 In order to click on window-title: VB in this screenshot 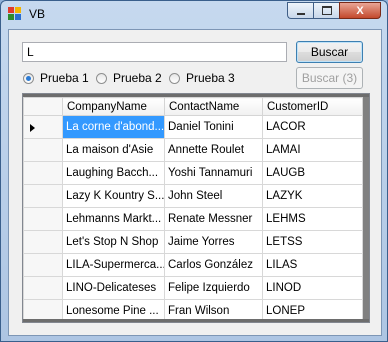, I will do `click(37, 14)`.